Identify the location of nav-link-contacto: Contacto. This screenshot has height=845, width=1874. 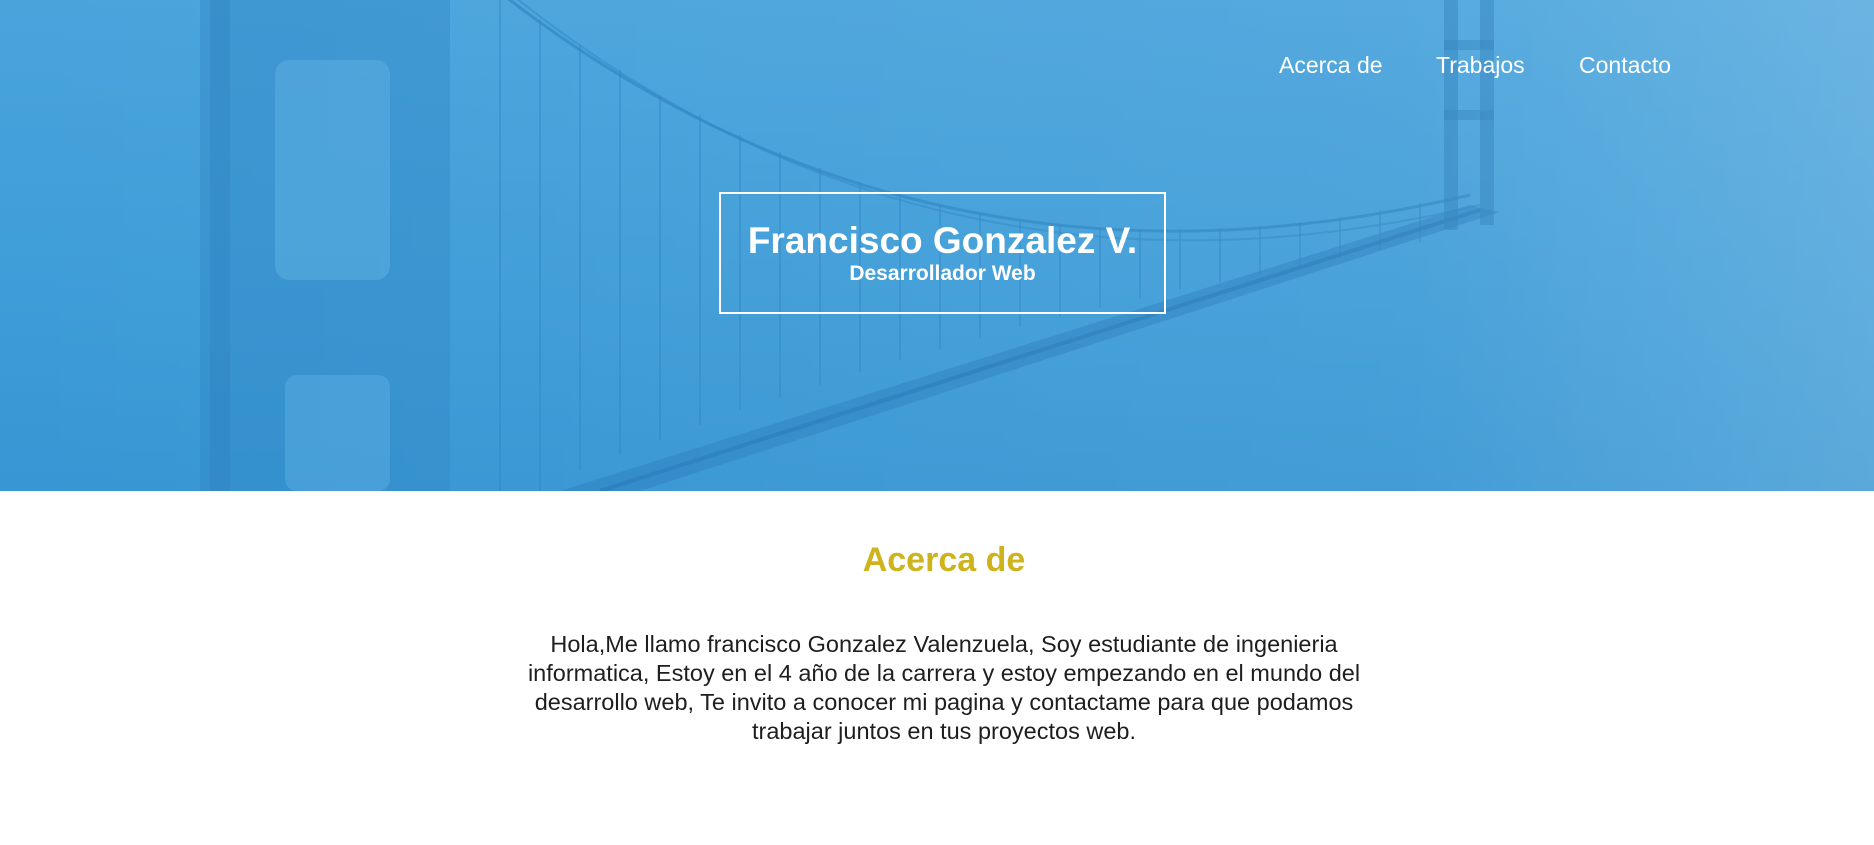
(1625, 65).